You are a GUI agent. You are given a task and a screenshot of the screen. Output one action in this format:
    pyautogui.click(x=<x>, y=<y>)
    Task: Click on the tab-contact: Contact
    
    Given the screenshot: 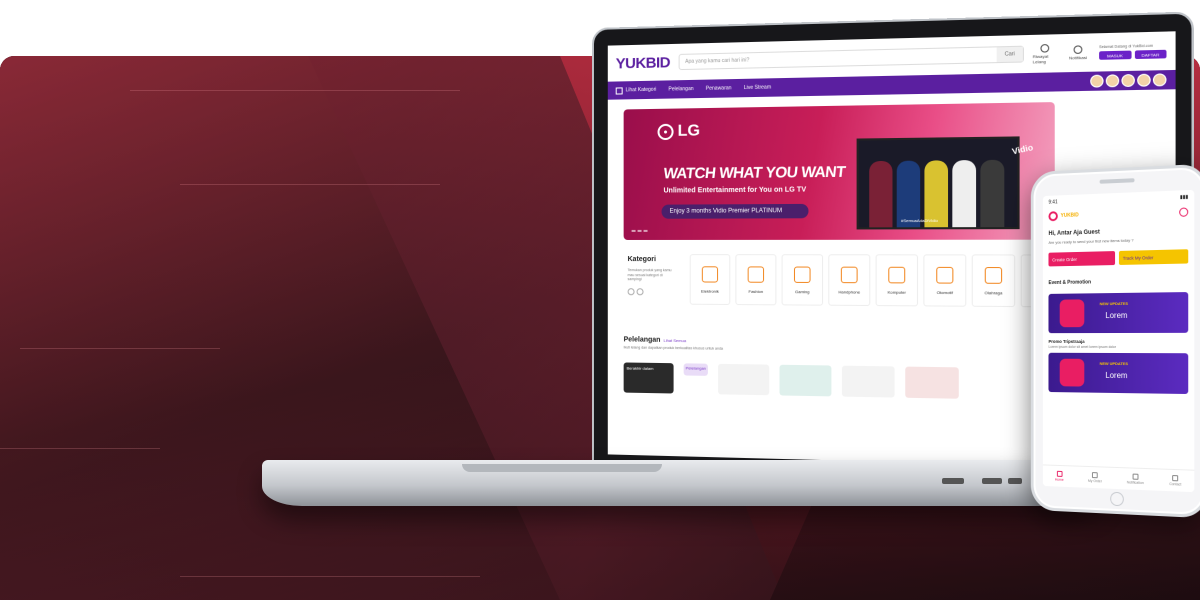 What is the action you would take?
    pyautogui.click(x=1175, y=481)
    